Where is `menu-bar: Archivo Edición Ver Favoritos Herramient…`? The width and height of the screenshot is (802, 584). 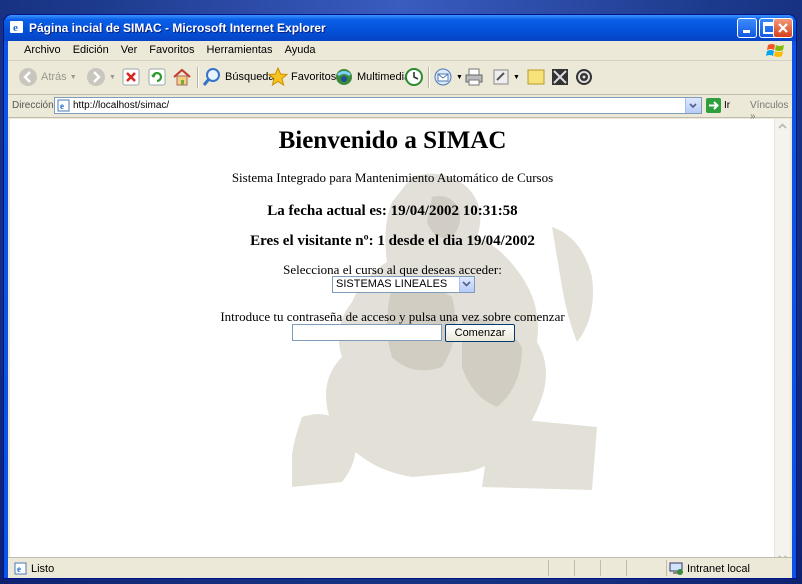
menu-bar: Archivo Edición Ver Favoritos Herramient… is located at coordinates (400, 51).